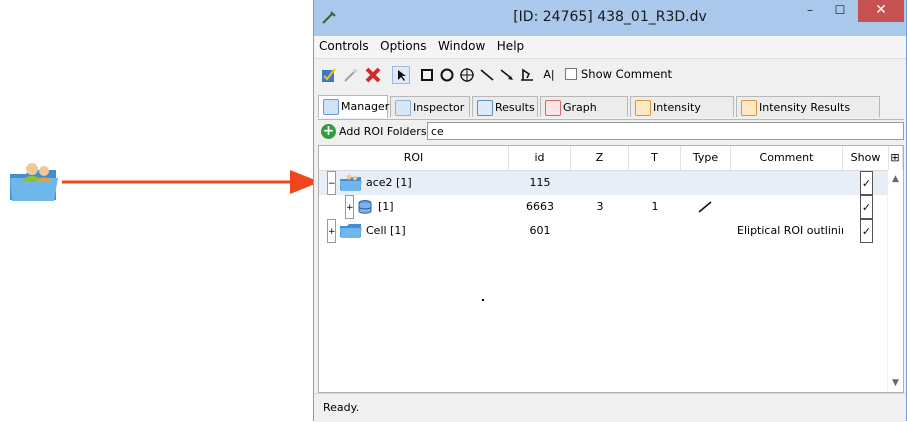 This screenshot has height=422, width=907. Describe the element at coordinates (627, 74) in the screenshot. I see `show-comment-label: Show Comment` at that location.